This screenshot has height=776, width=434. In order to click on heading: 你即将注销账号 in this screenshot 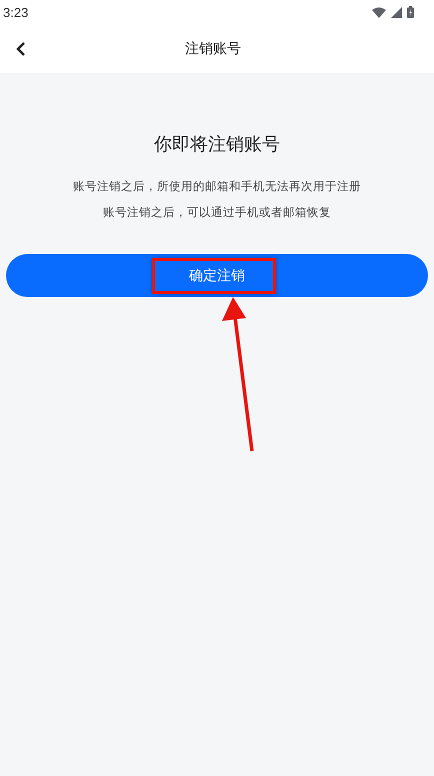, I will do `click(217, 144)`.